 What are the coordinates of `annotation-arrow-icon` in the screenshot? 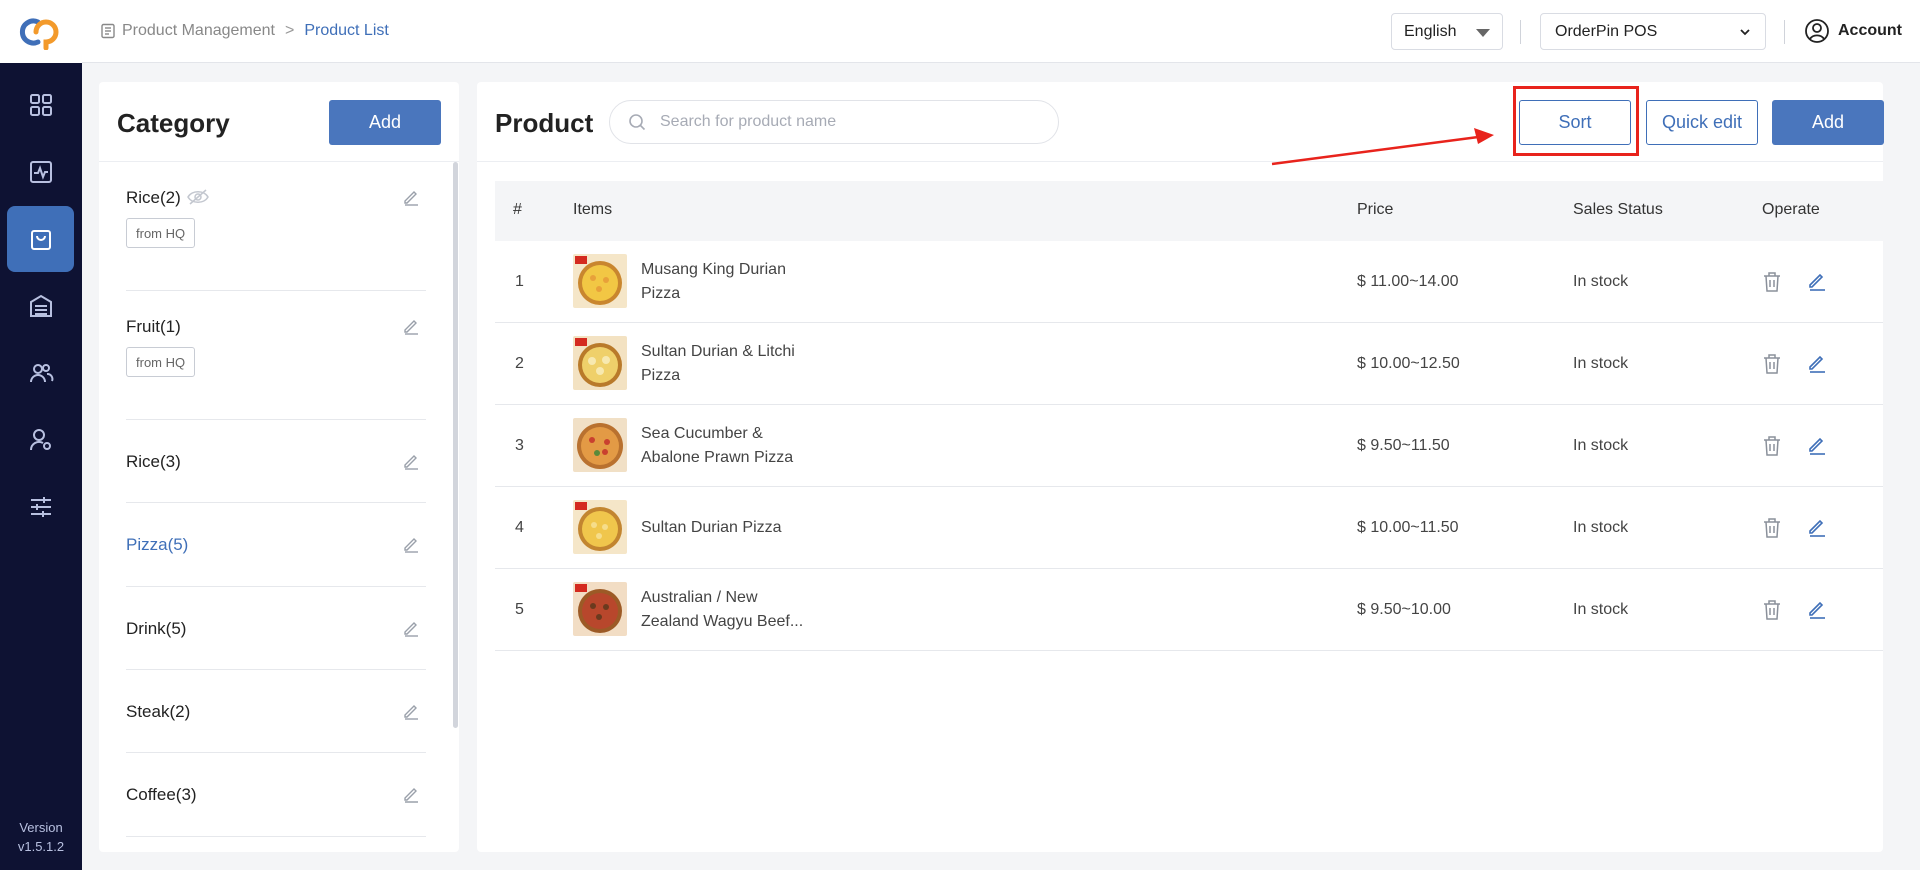 It's located at (1382, 147).